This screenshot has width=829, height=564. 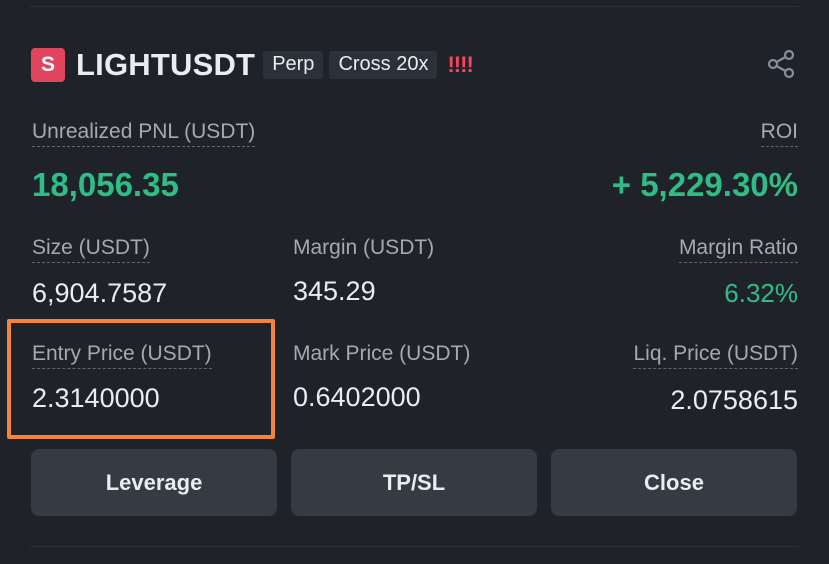 What do you see at coordinates (414, 482) in the screenshot?
I see `tpsl-button: TP/SL` at bounding box center [414, 482].